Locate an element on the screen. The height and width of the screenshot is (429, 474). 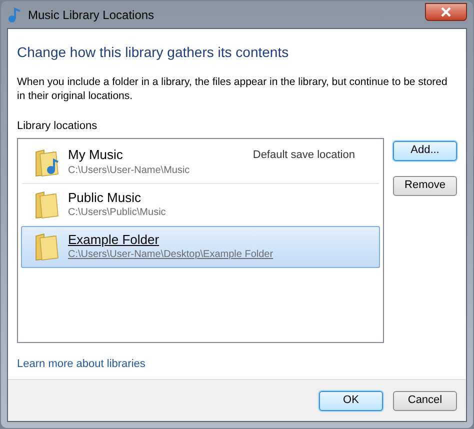
music-note-icon is located at coordinates (15, 14).